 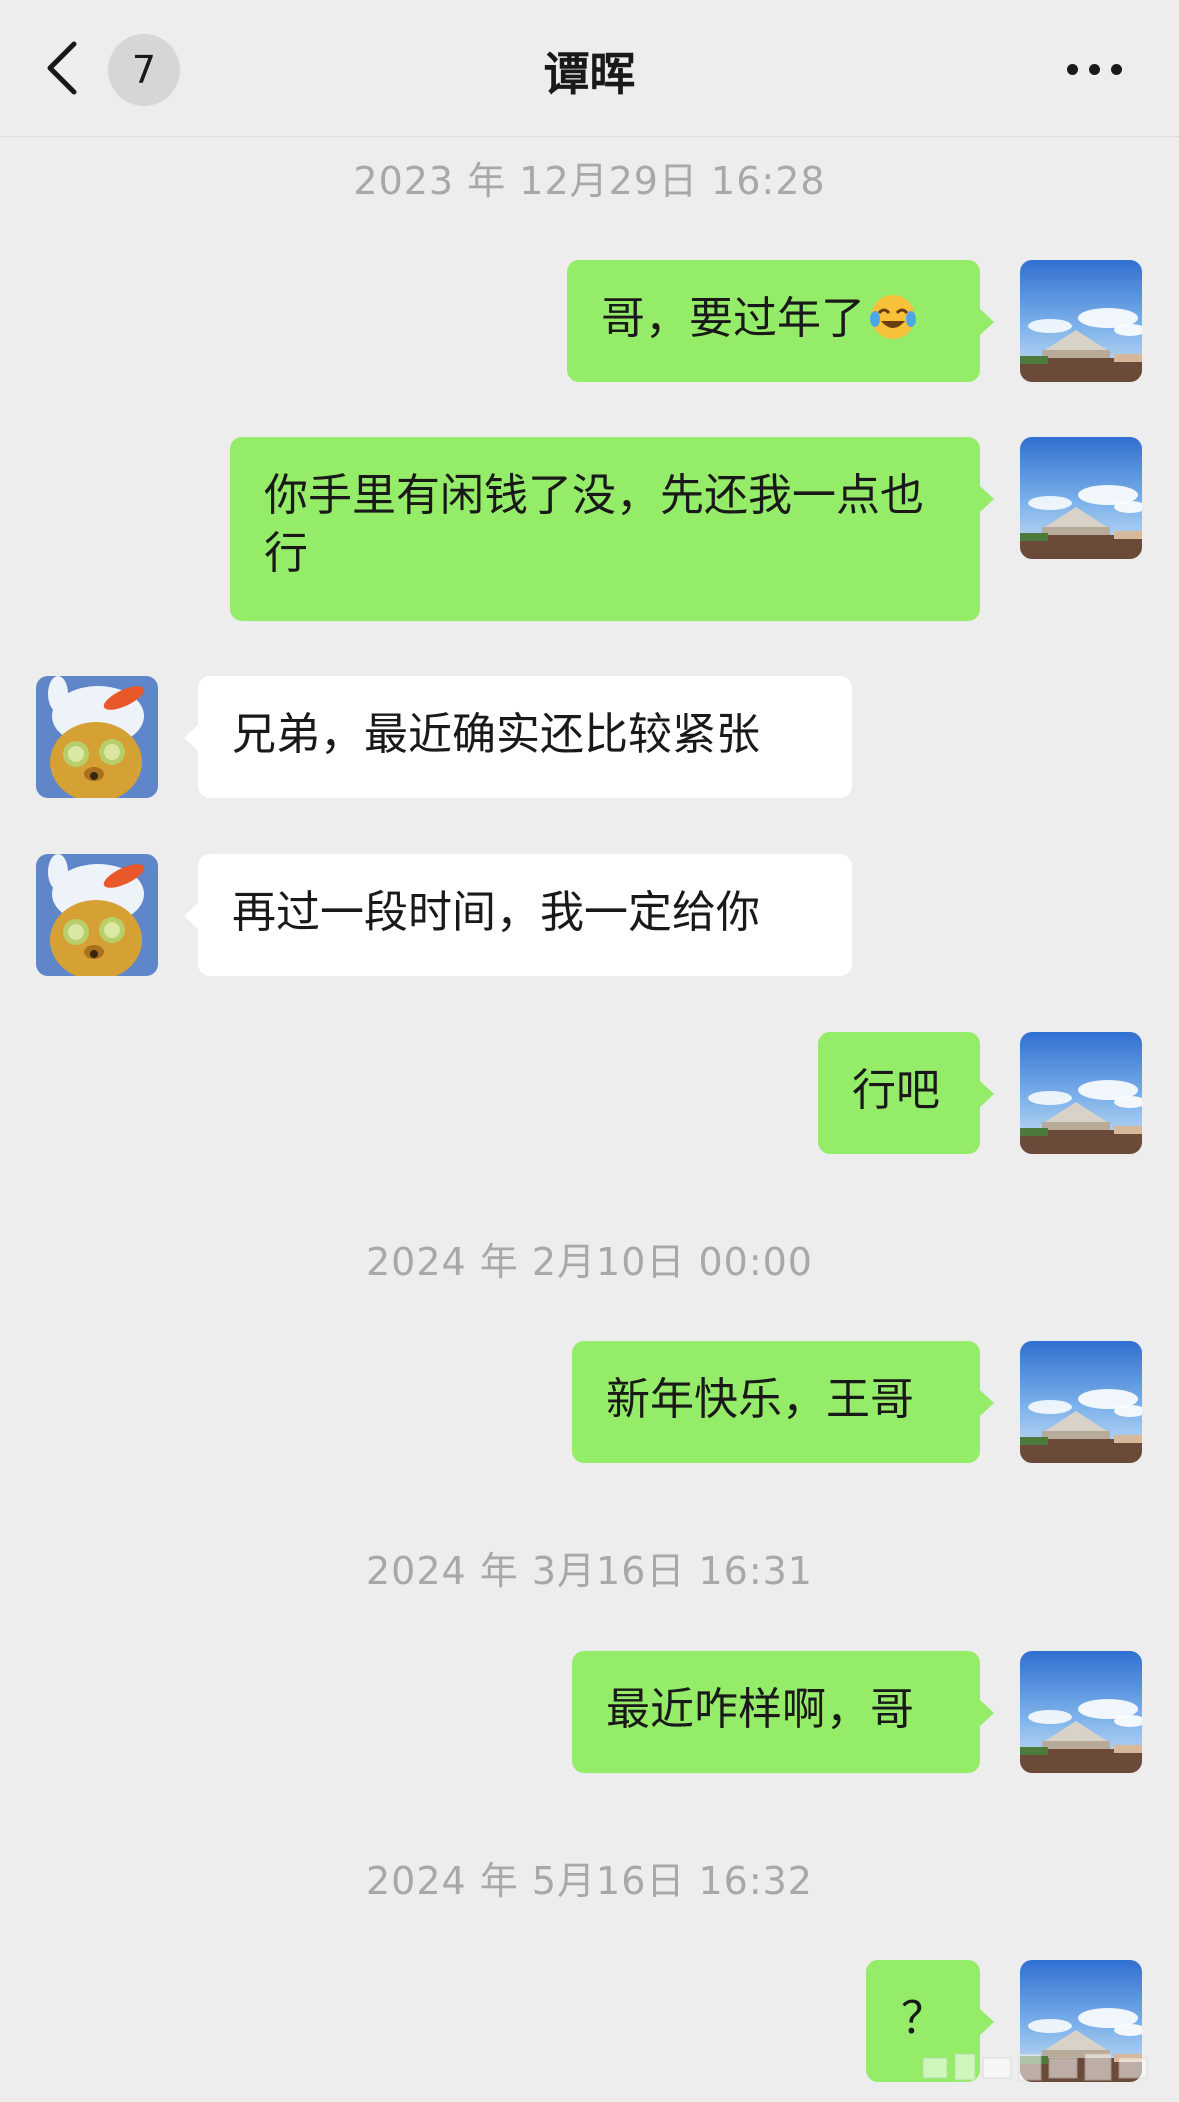 I want to click on watermark-icon, so click(x=1035, y=2067).